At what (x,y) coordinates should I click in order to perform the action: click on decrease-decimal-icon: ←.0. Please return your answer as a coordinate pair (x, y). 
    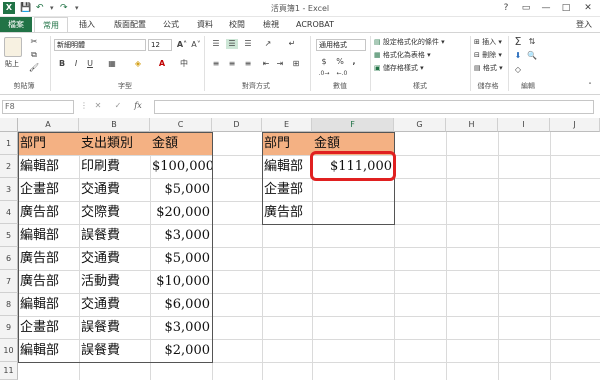
    Looking at the image, I should click on (342, 74).